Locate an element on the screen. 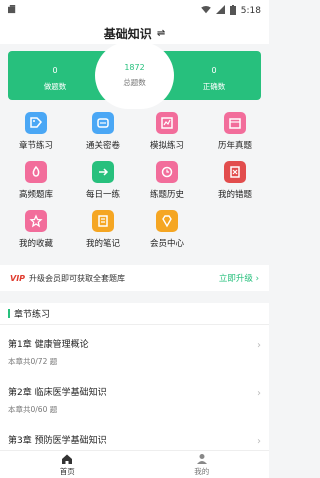 Image resolution: width=320 pixels, height=478 pixels. grid-item-pass-papers: 通关密卷 is located at coordinates (103, 131).